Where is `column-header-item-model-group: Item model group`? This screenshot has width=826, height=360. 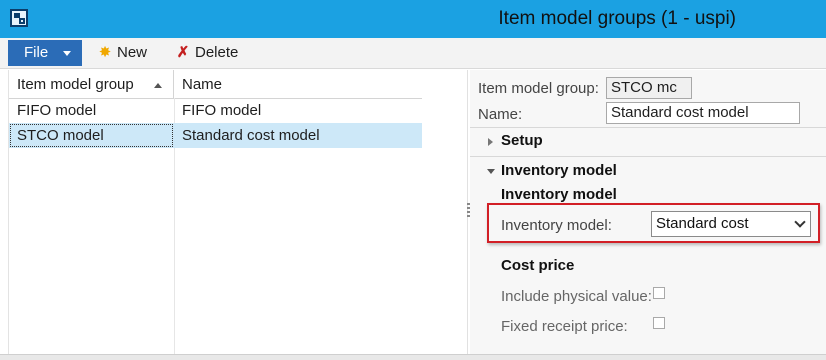
column-header-item-model-group: Item model group is located at coordinates (91, 84).